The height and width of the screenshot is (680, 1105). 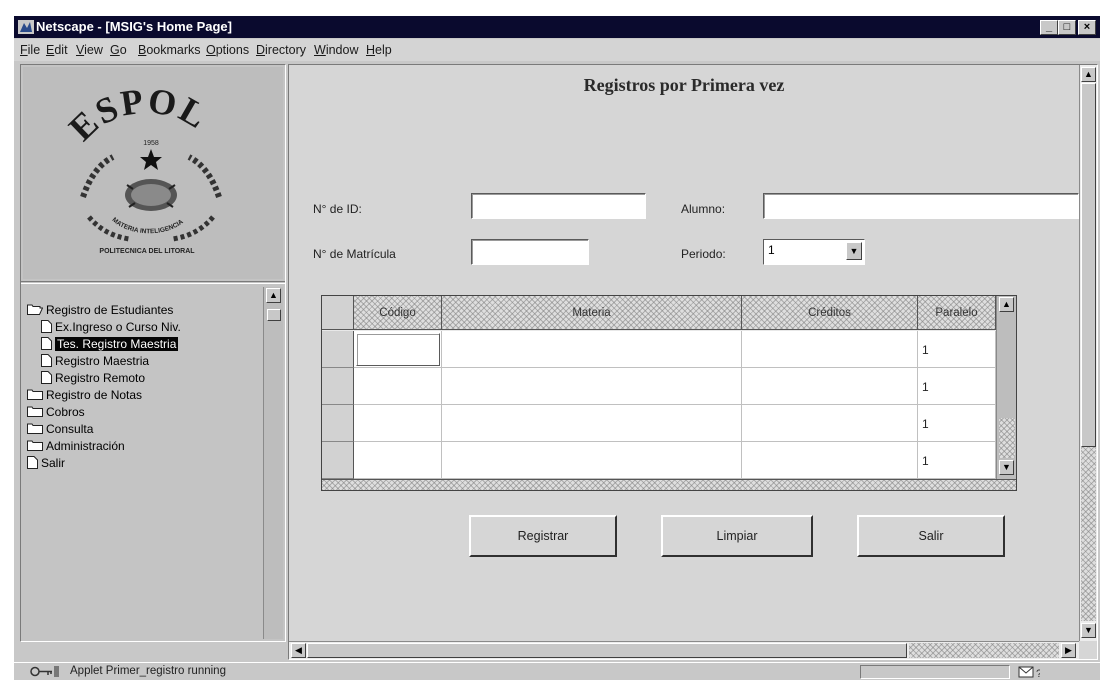 What do you see at coordinates (93, 377) in the screenshot?
I see `tree-item-registro-remoto: Registro Remoto` at bounding box center [93, 377].